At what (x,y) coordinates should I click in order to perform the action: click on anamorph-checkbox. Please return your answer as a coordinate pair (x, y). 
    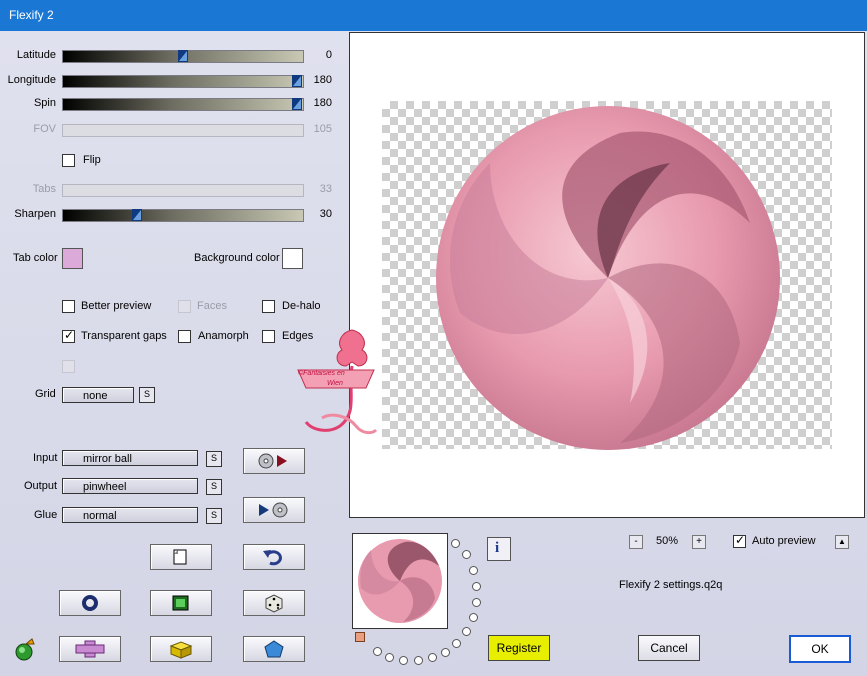
    Looking at the image, I should click on (184, 336).